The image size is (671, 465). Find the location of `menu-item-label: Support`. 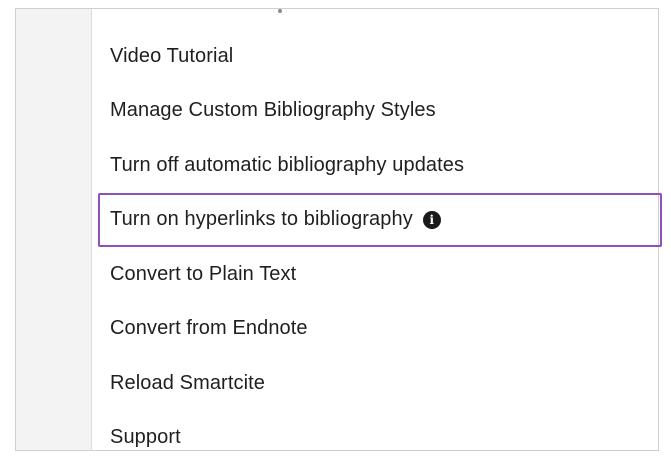

menu-item-label: Support is located at coordinates (145, 437).